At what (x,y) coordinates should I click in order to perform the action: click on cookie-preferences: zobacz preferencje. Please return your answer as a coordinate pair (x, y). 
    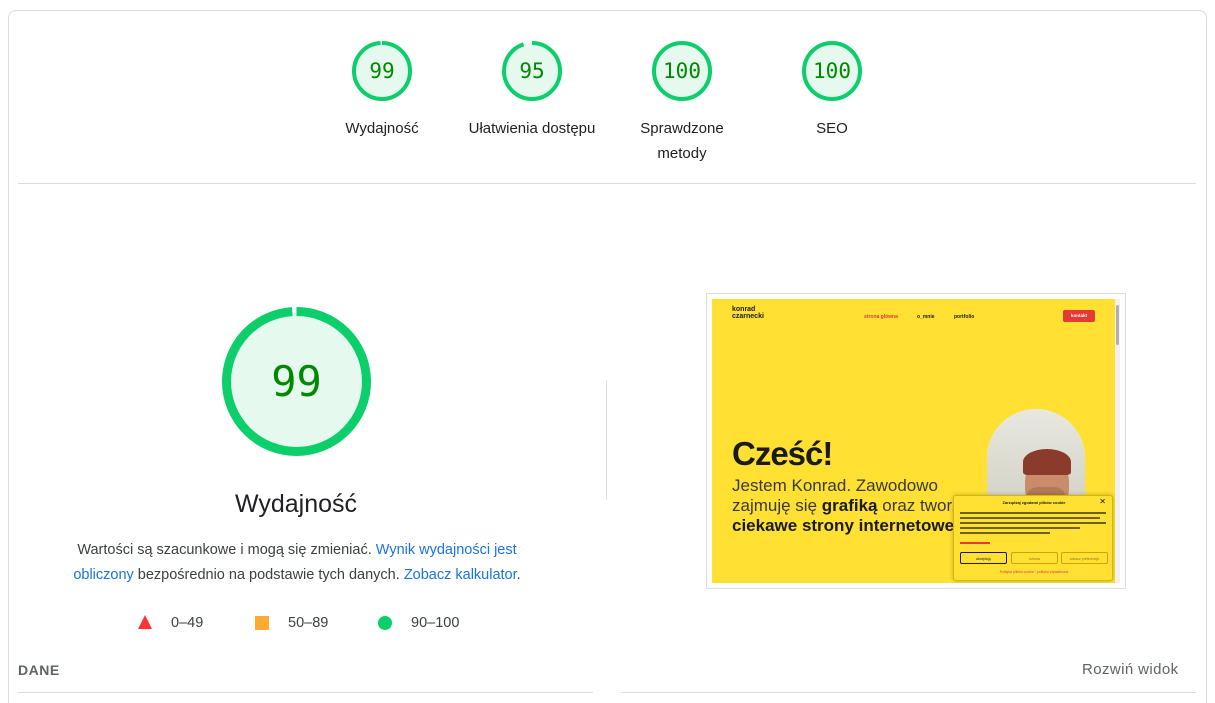
    Looking at the image, I should click on (1084, 558).